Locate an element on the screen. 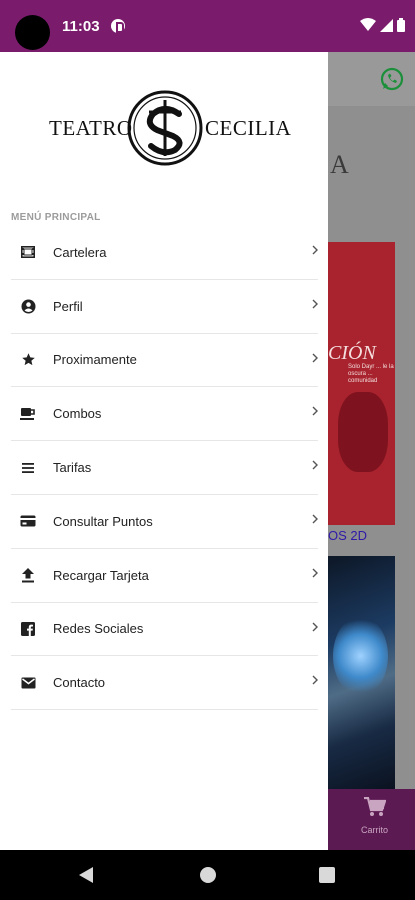  movie-poster is located at coordinates (361, 672).